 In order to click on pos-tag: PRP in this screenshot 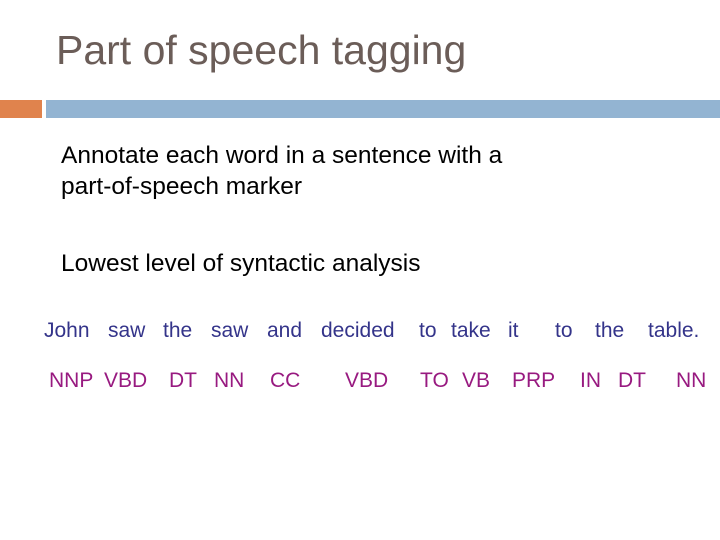, I will do `click(534, 380)`.